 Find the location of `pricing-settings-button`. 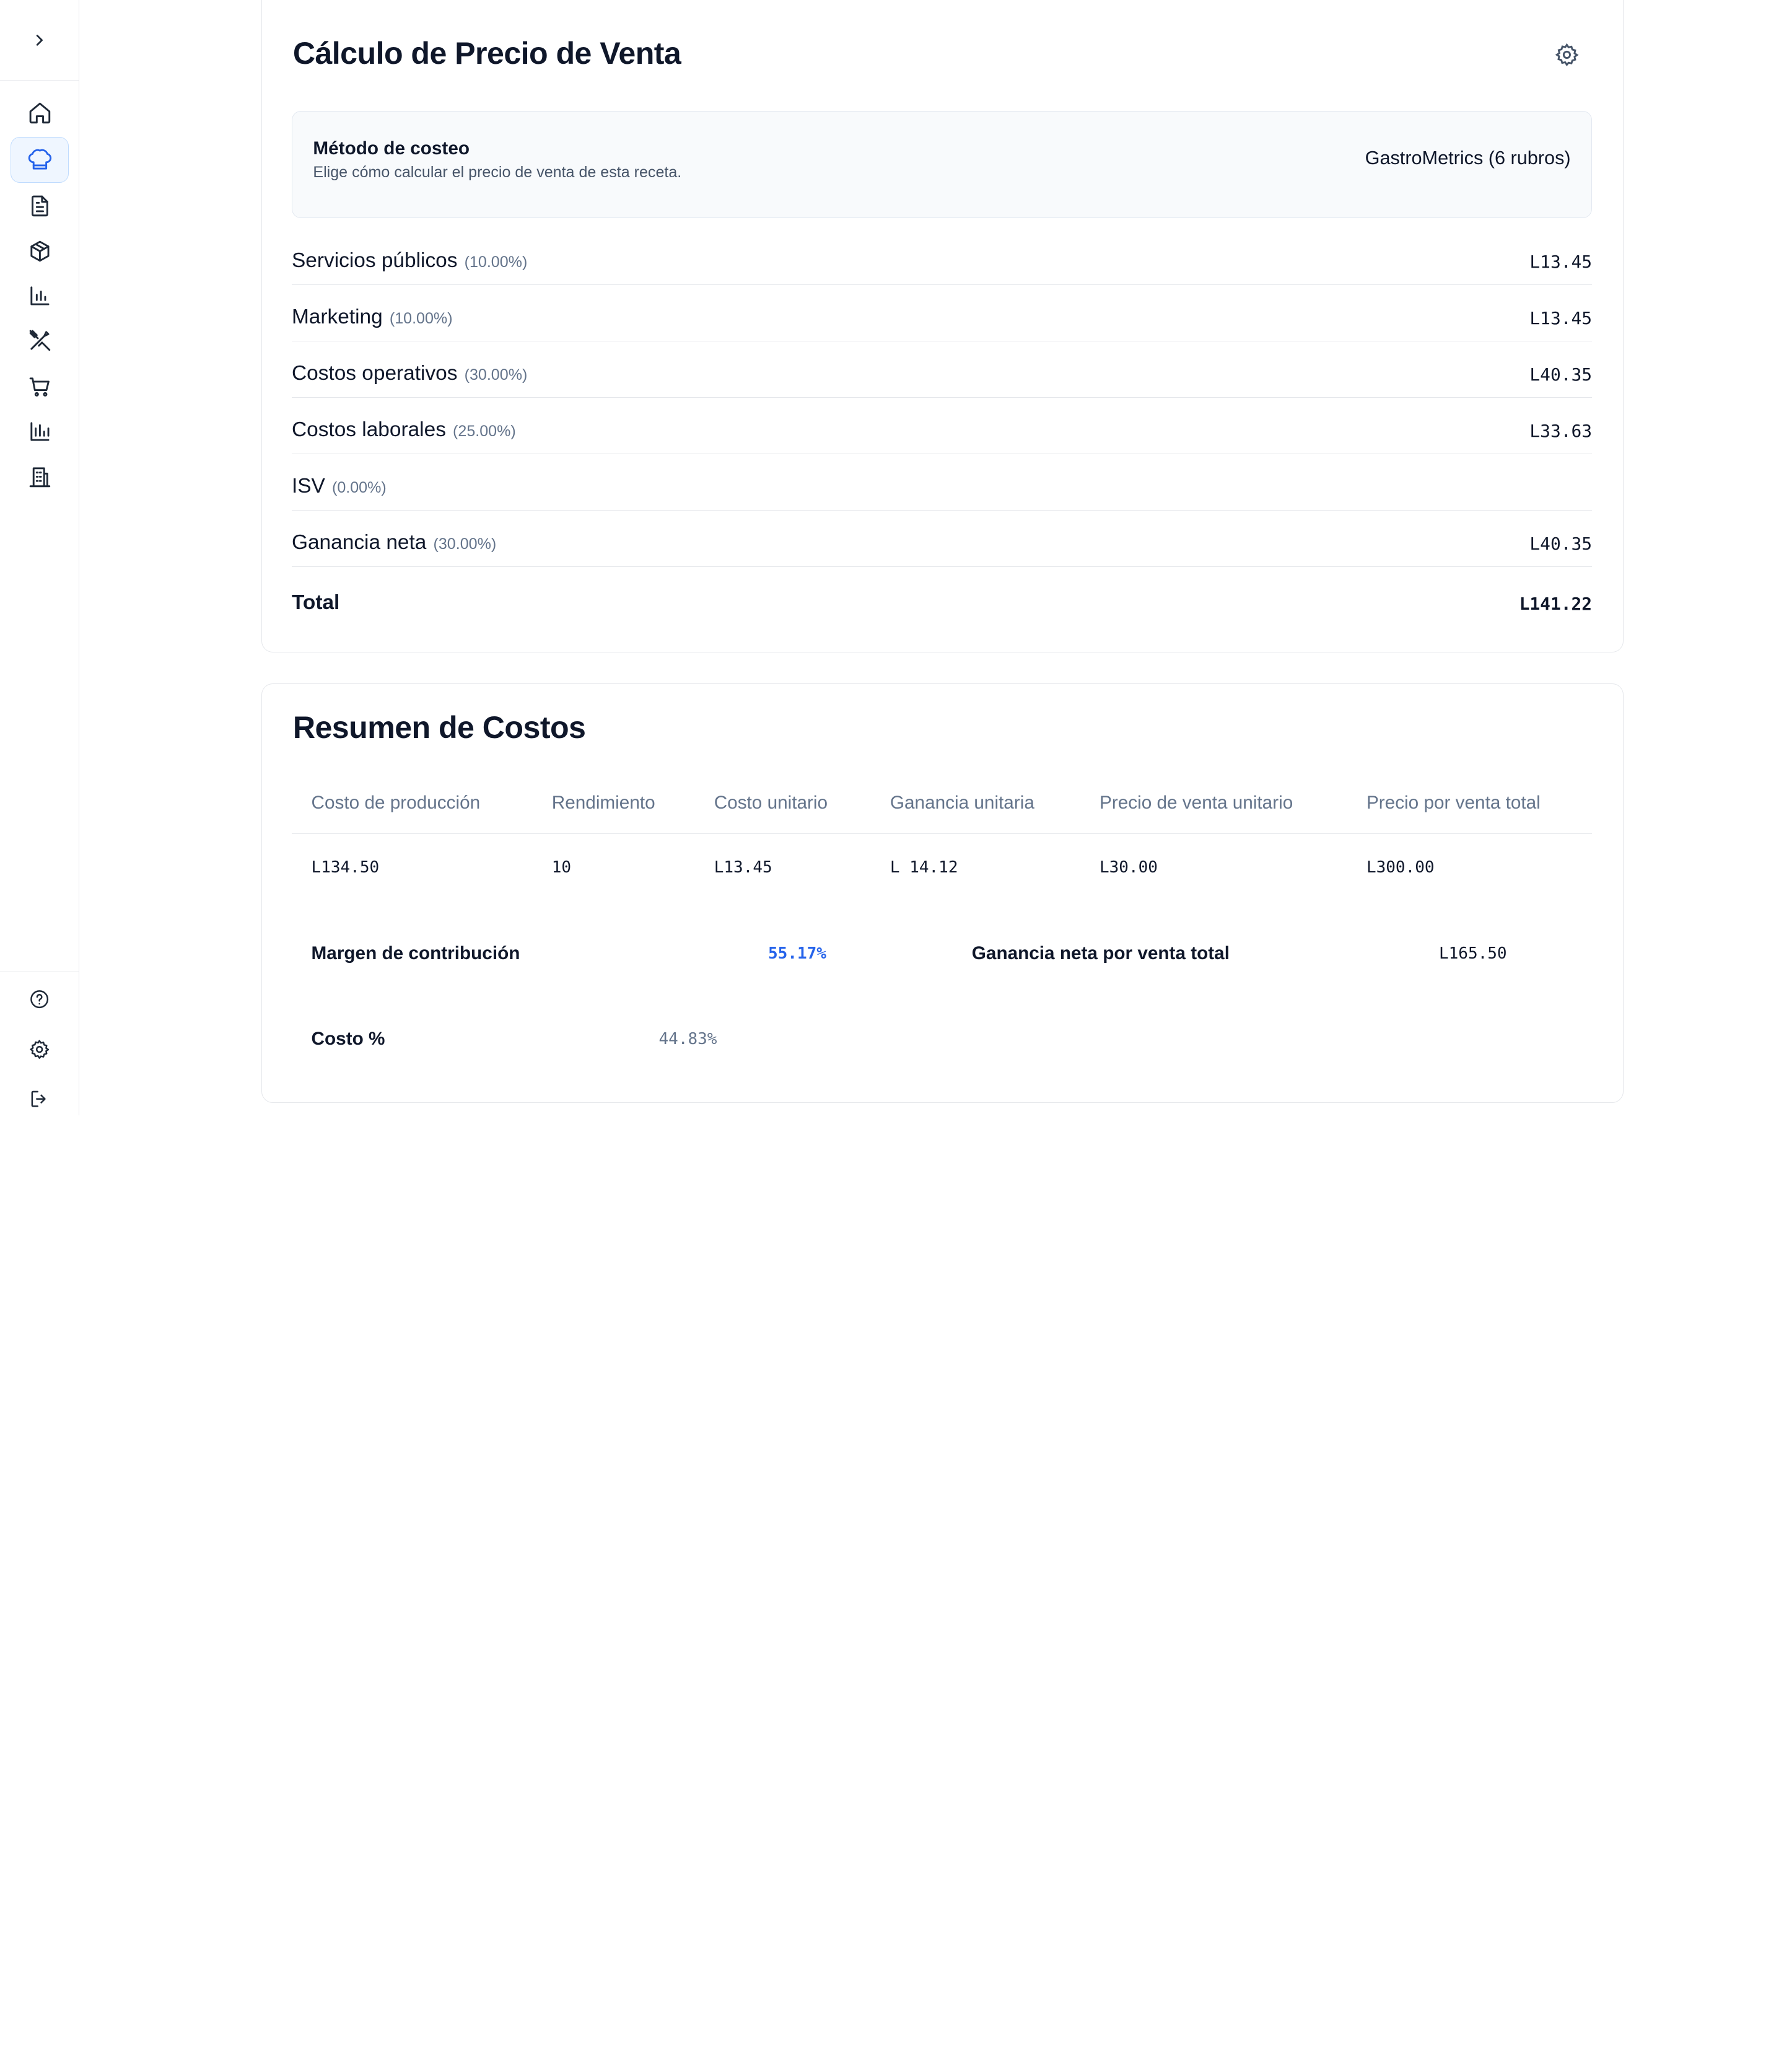

pricing-settings-button is located at coordinates (1568, 56).